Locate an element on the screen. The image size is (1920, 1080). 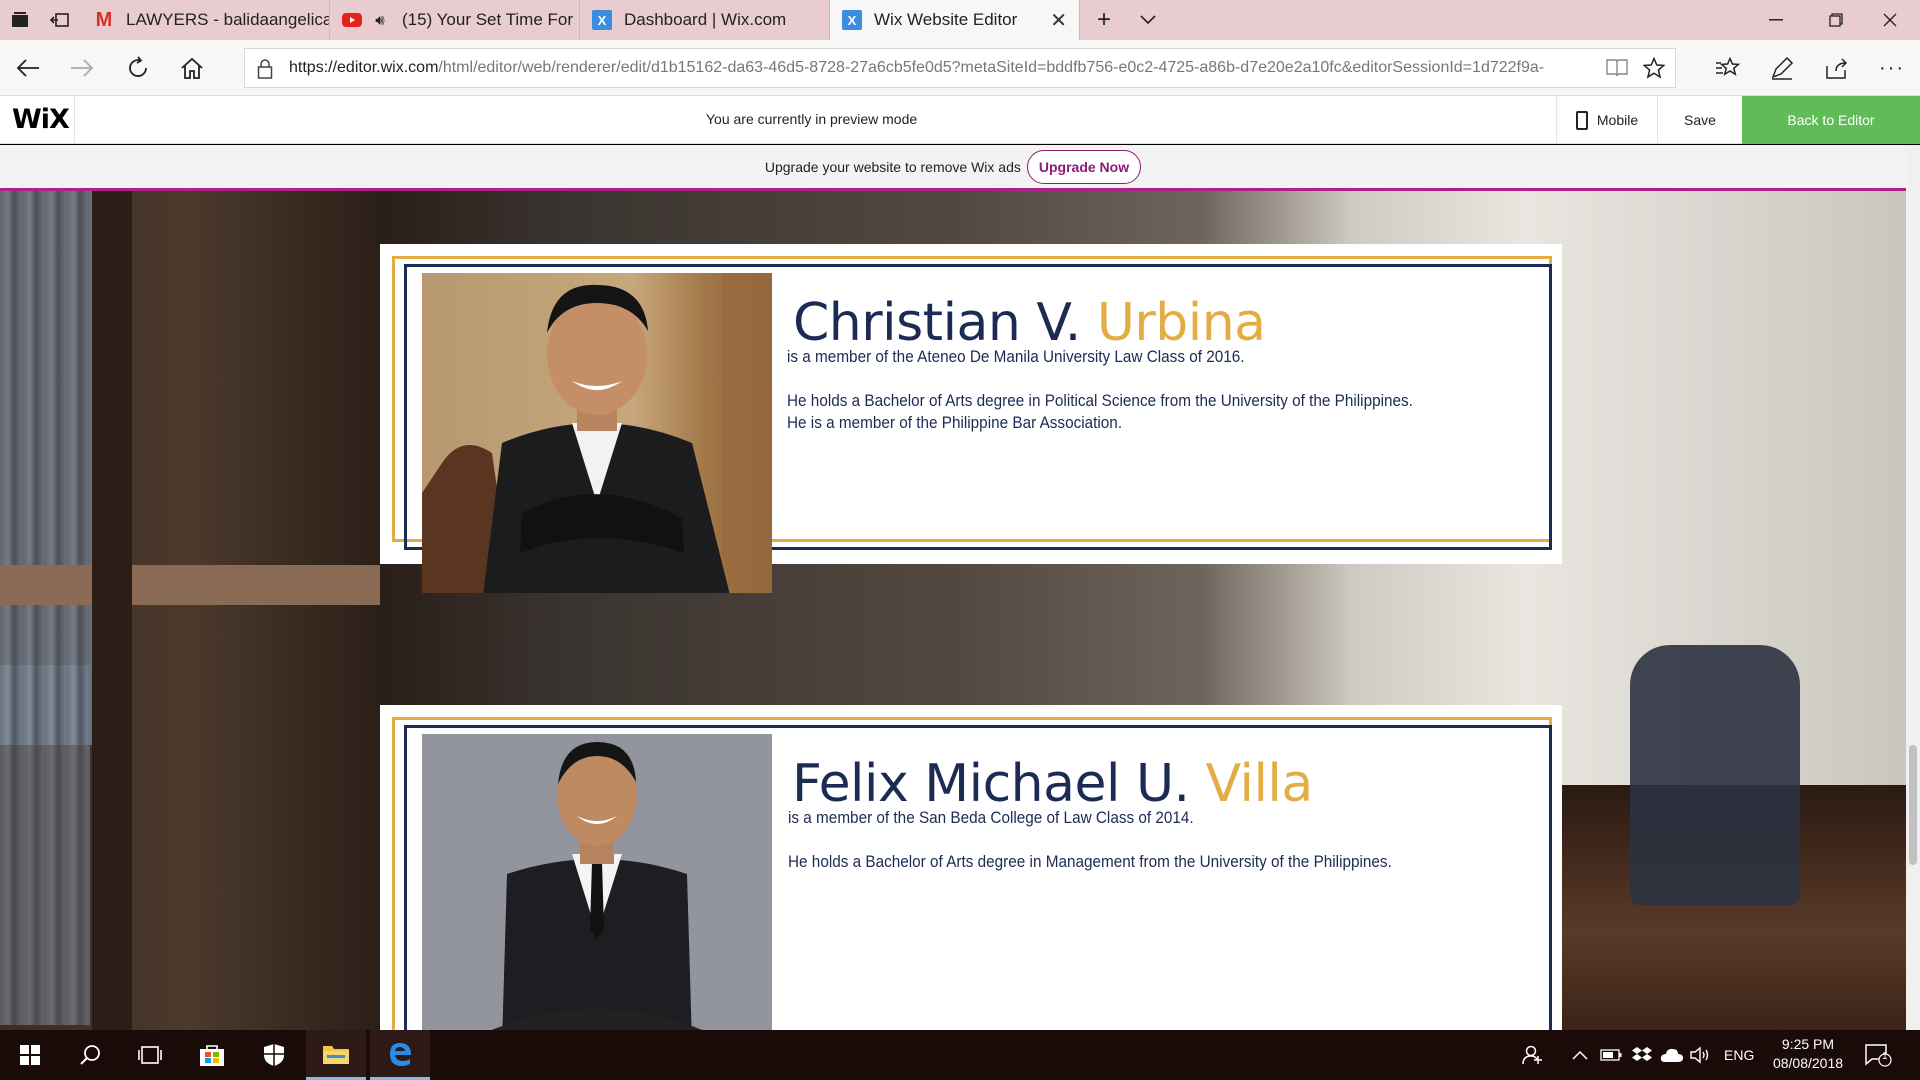
battery-icon is located at coordinates (1611, 1055).